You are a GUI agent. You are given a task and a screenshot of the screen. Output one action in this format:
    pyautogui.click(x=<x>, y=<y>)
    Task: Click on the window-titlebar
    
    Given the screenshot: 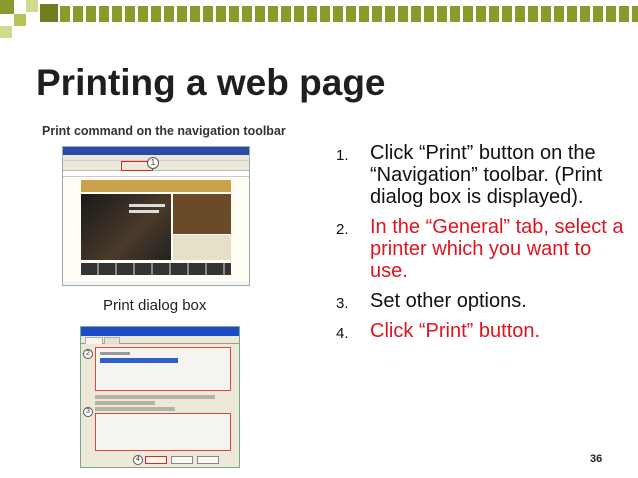 What is the action you would take?
    pyautogui.click(x=156, y=151)
    